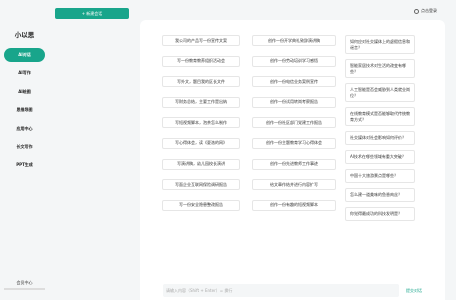 The image size is (456, 300). What do you see at coordinates (201, 40) in the screenshot?
I see `suggestion-chip: 我公司的产品写一份宣传文案` at bounding box center [201, 40].